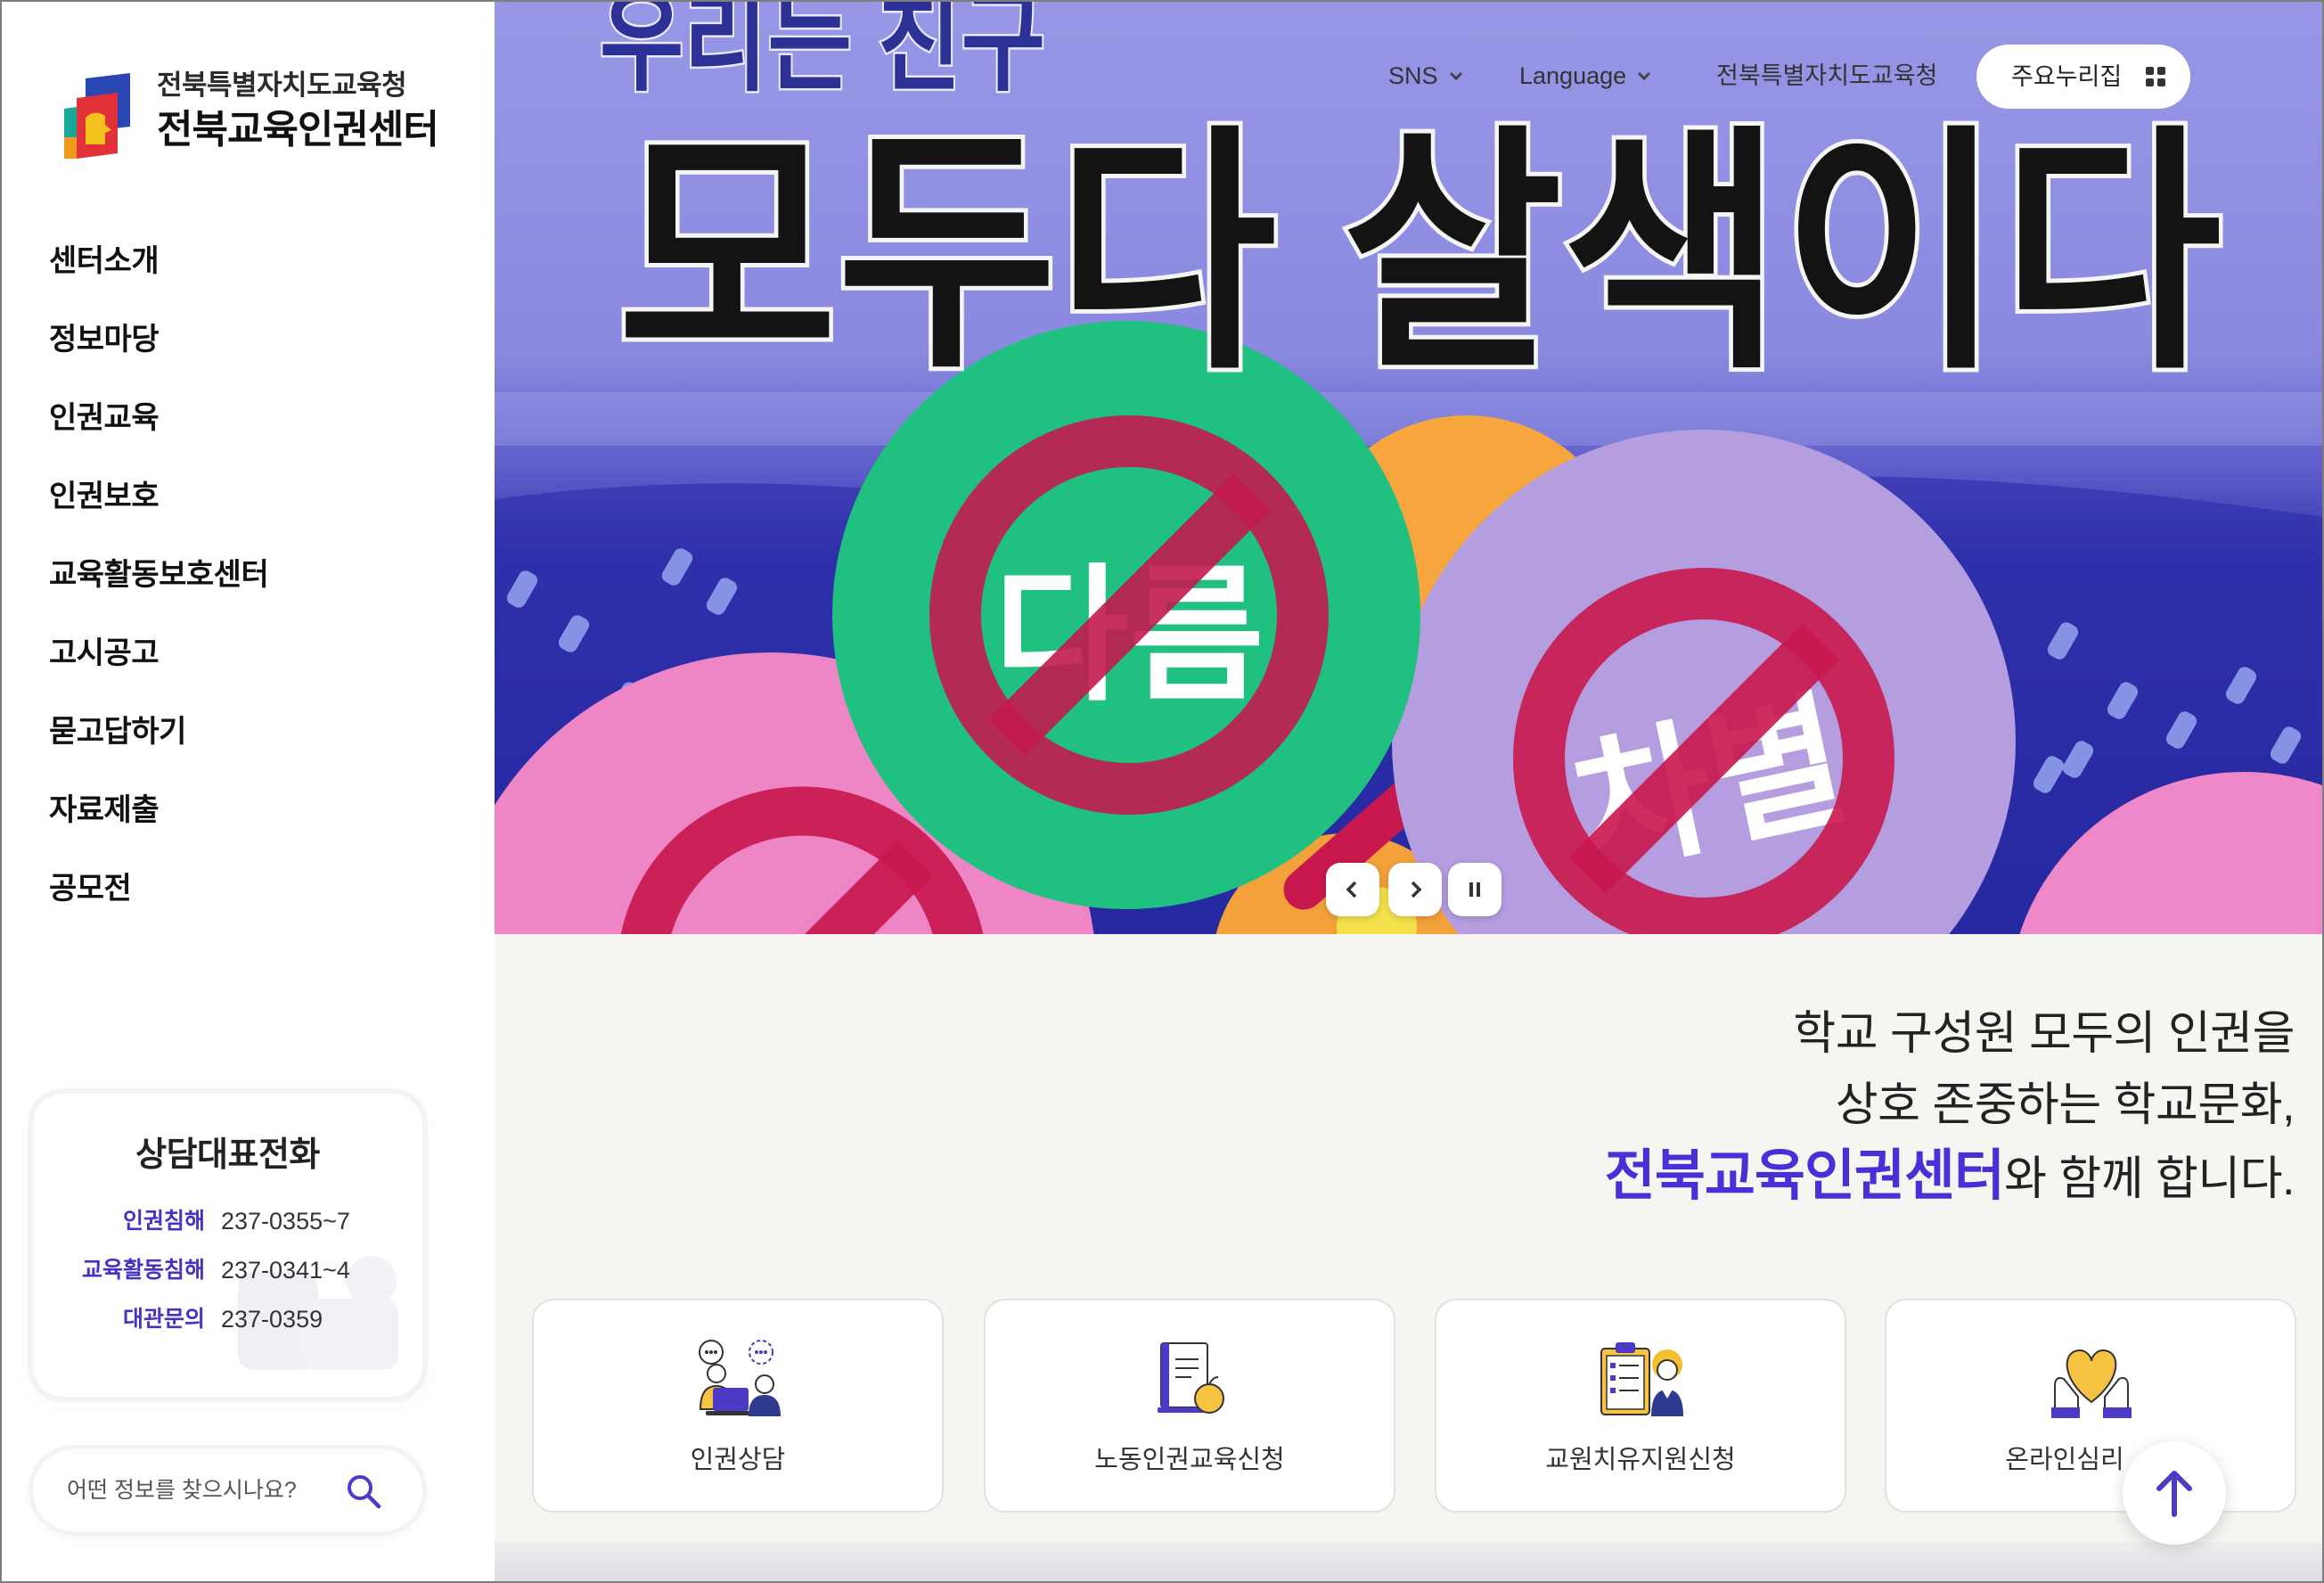 Image resolution: width=2324 pixels, height=1583 pixels. I want to click on tagline-line-2: 상호 존중하는 학교문화,, so click(2065, 1105).